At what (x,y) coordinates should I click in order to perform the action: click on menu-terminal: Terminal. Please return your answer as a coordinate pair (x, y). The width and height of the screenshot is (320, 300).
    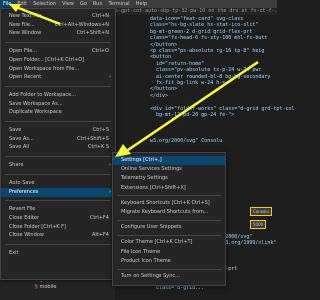
    Looking at the image, I should click on (119, 4).